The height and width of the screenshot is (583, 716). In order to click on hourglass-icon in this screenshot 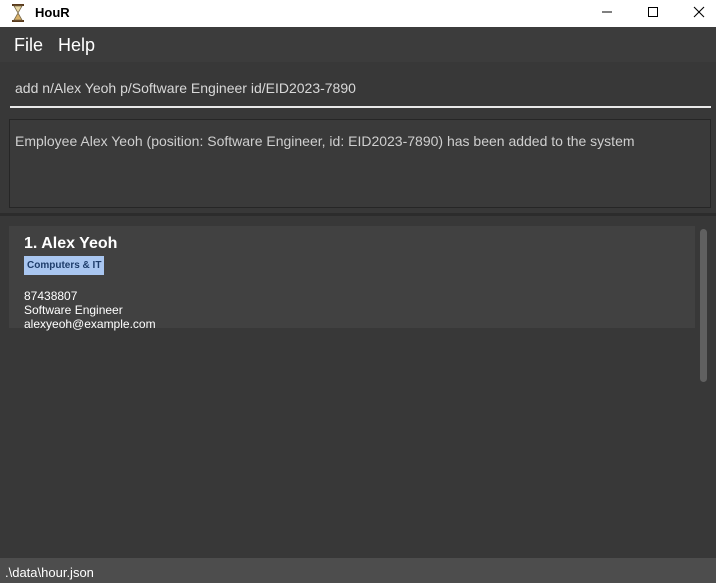, I will do `click(18, 13)`.